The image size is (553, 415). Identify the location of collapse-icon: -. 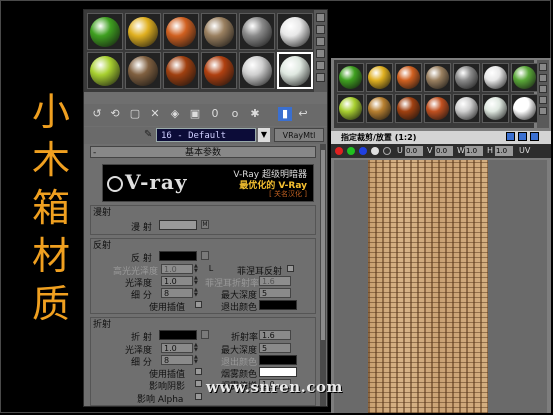
(94, 153).